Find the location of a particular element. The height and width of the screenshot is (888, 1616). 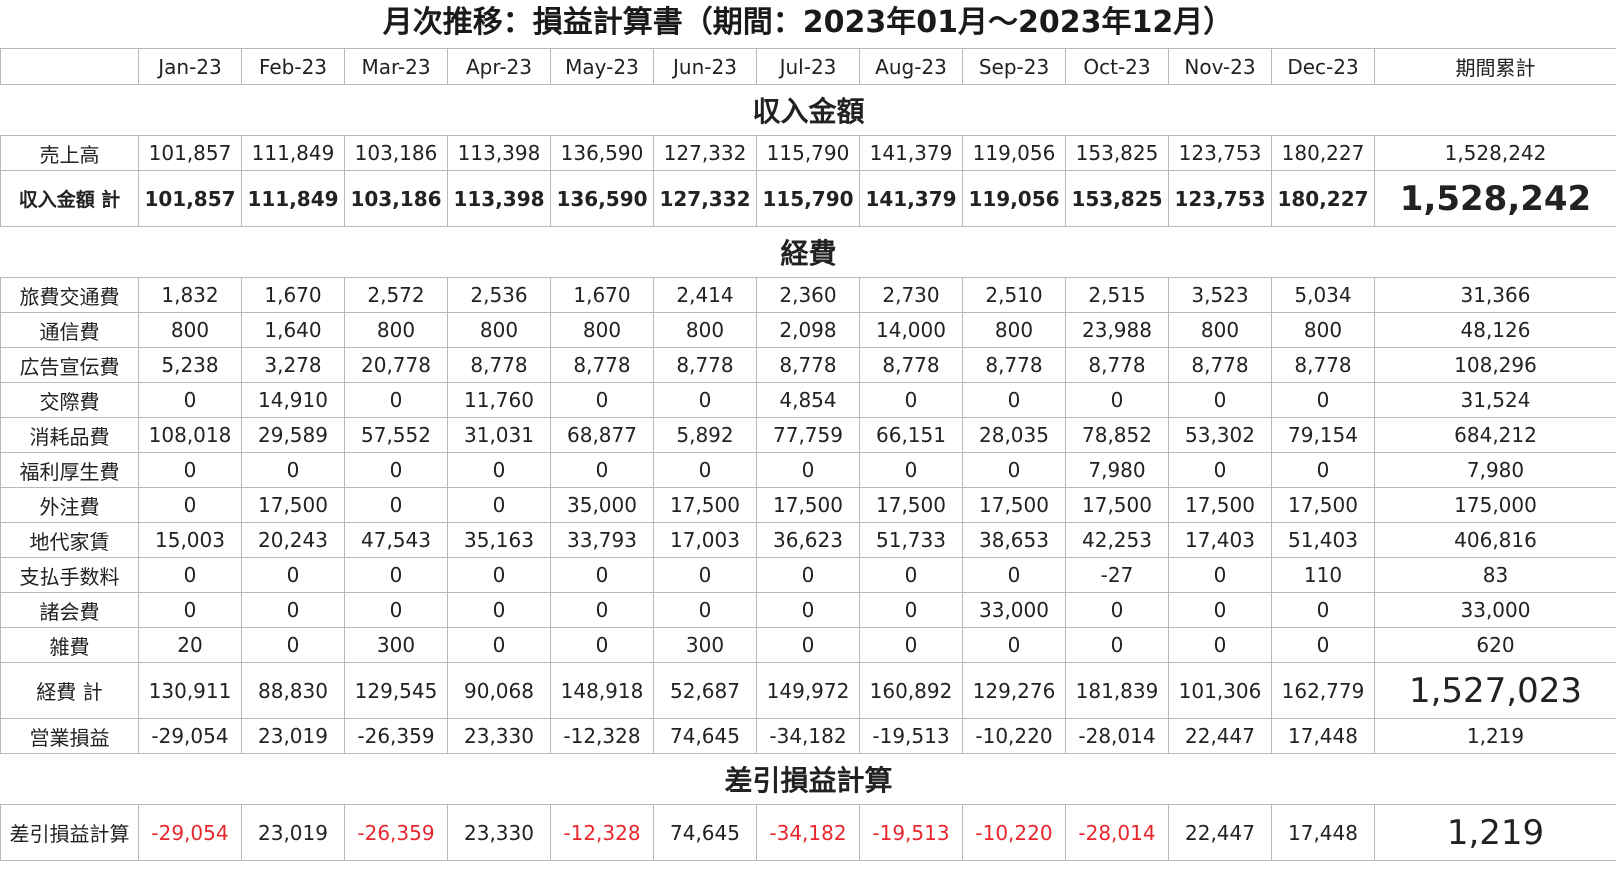

table-cell: 2,414 is located at coordinates (705, 295).